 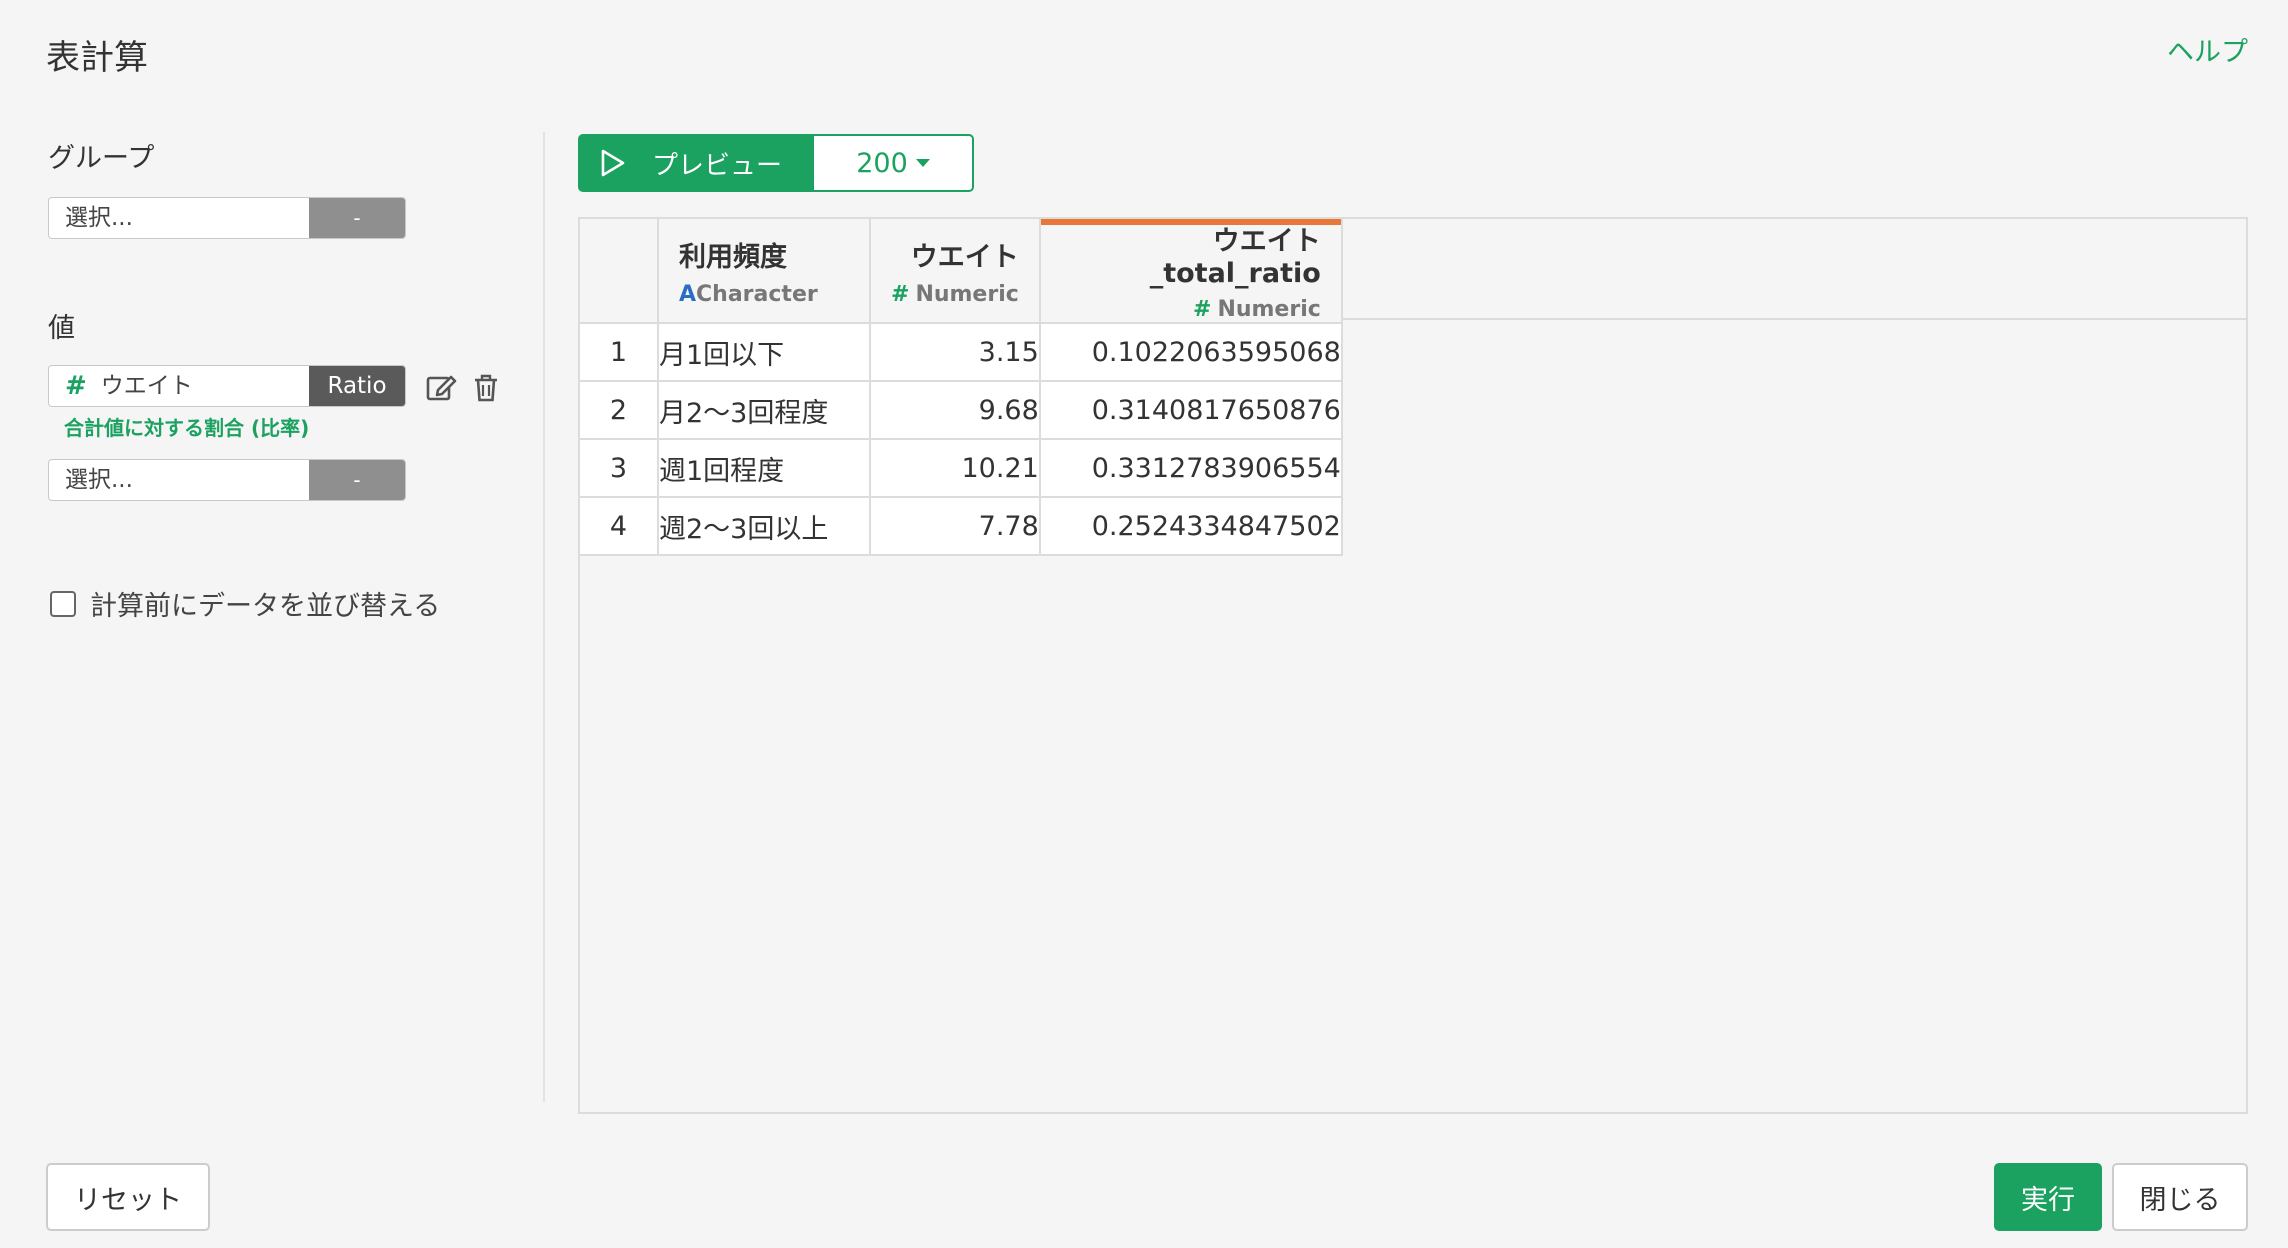 I want to click on table-cell: 週1回程度, so click(x=764, y=468).